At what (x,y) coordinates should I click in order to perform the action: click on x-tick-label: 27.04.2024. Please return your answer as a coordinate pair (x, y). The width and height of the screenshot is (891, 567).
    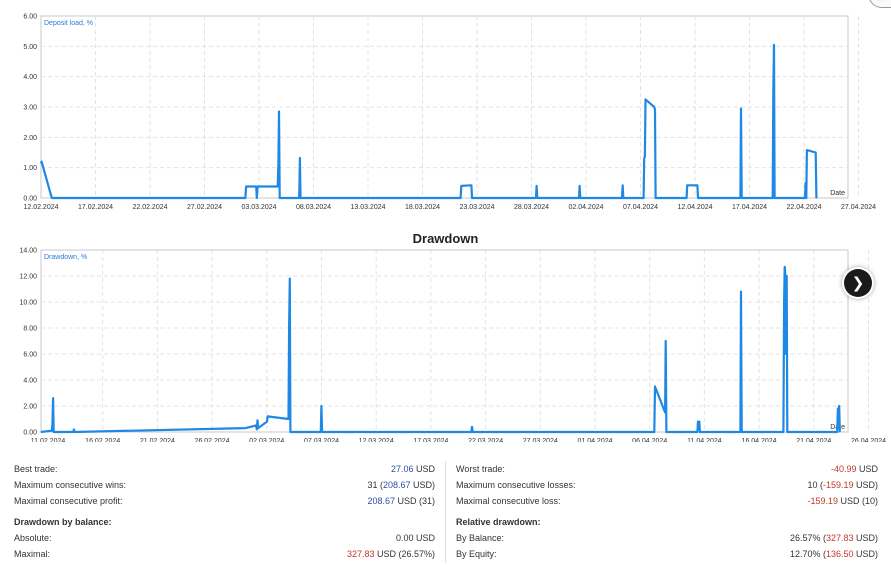
    Looking at the image, I should click on (858, 207).